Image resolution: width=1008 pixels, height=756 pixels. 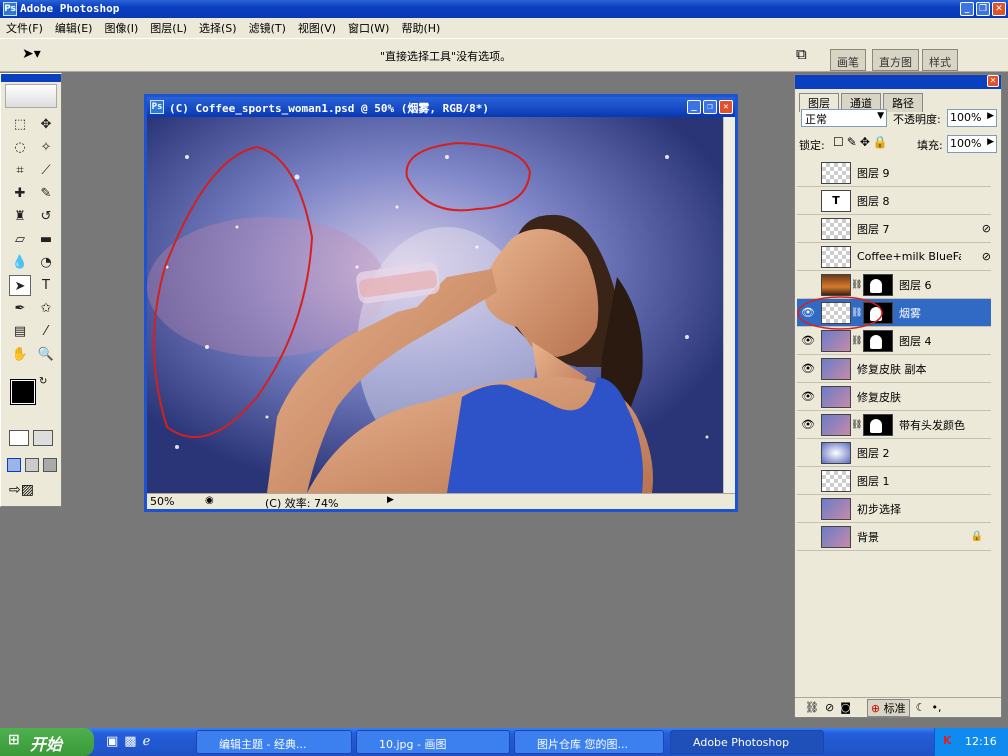 What do you see at coordinates (726, 107) in the screenshot?
I see `doc-close-button: ✕` at bounding box center [726, 107].